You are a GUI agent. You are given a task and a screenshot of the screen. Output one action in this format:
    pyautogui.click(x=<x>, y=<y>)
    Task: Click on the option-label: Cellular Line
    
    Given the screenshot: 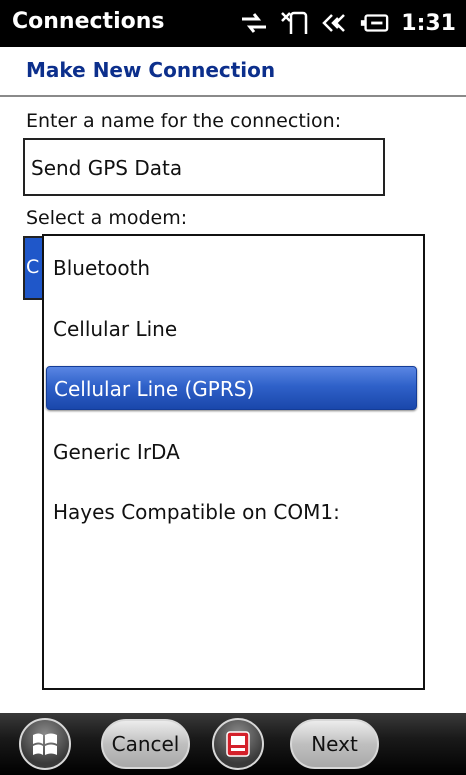 What is the action you would take?
    pyautogui.click(x=115, y=329)
    